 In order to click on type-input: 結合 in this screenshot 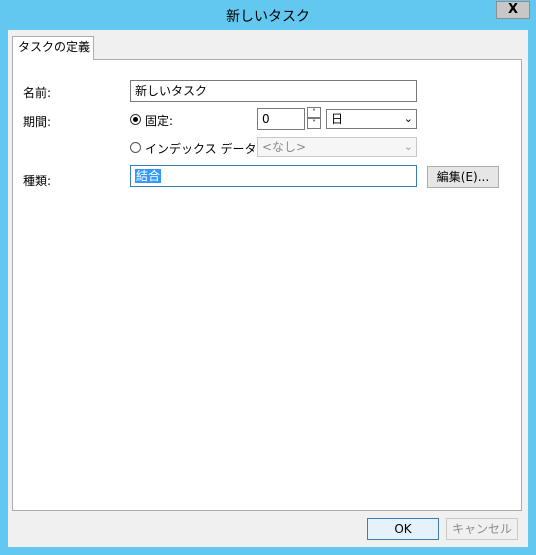, I will do `click(273, 176)`.